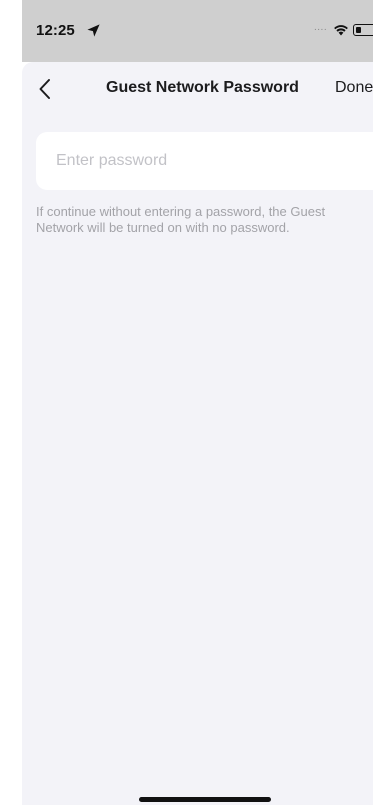 Image resolution: width=373 pixels, height=805 pixels. What do you see at coordinates (202, 87) in the screenshot?
I see `page-title: Guest Network Password` at bounding box center [202, 87].